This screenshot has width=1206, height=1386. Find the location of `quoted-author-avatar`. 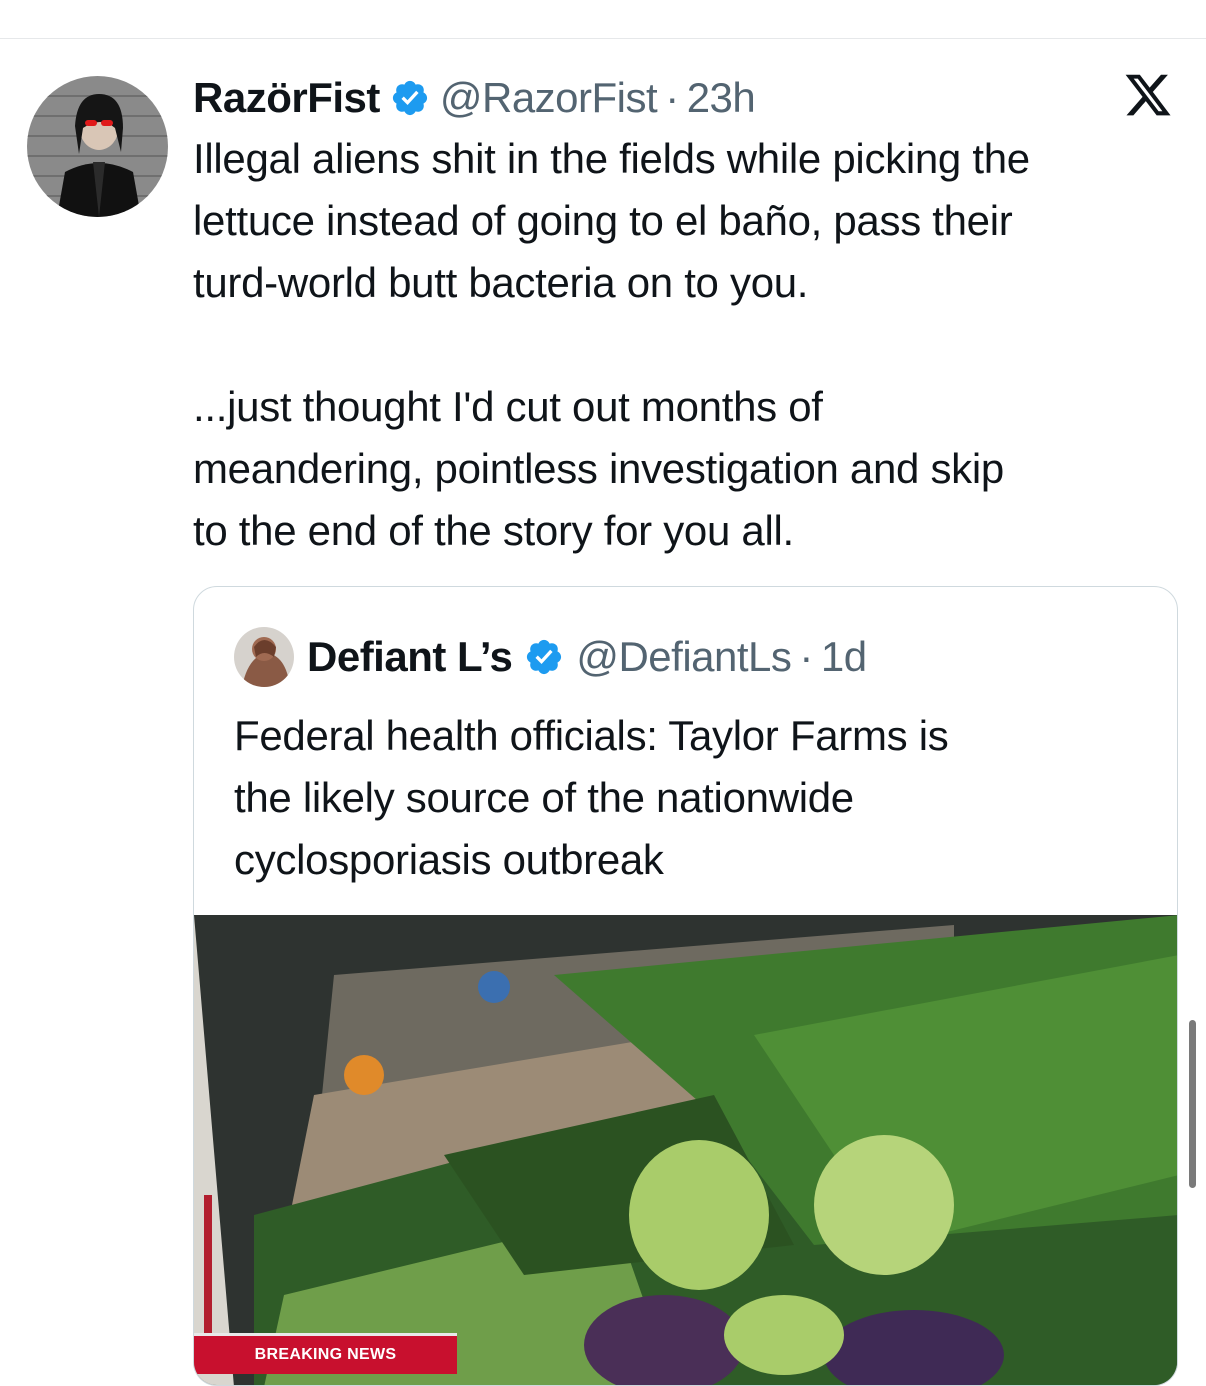

quoted-author-avatar is located at coordinates (264, 657).